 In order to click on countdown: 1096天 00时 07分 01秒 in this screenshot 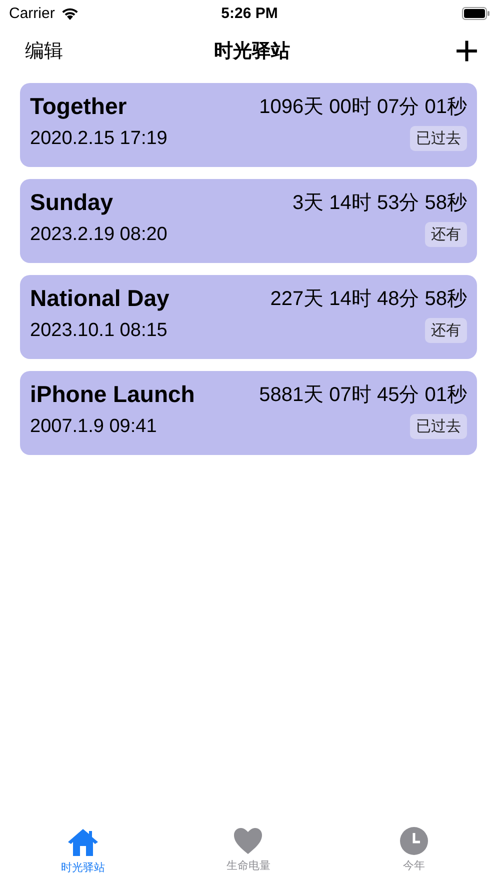, I will do `click(363, 107)`.